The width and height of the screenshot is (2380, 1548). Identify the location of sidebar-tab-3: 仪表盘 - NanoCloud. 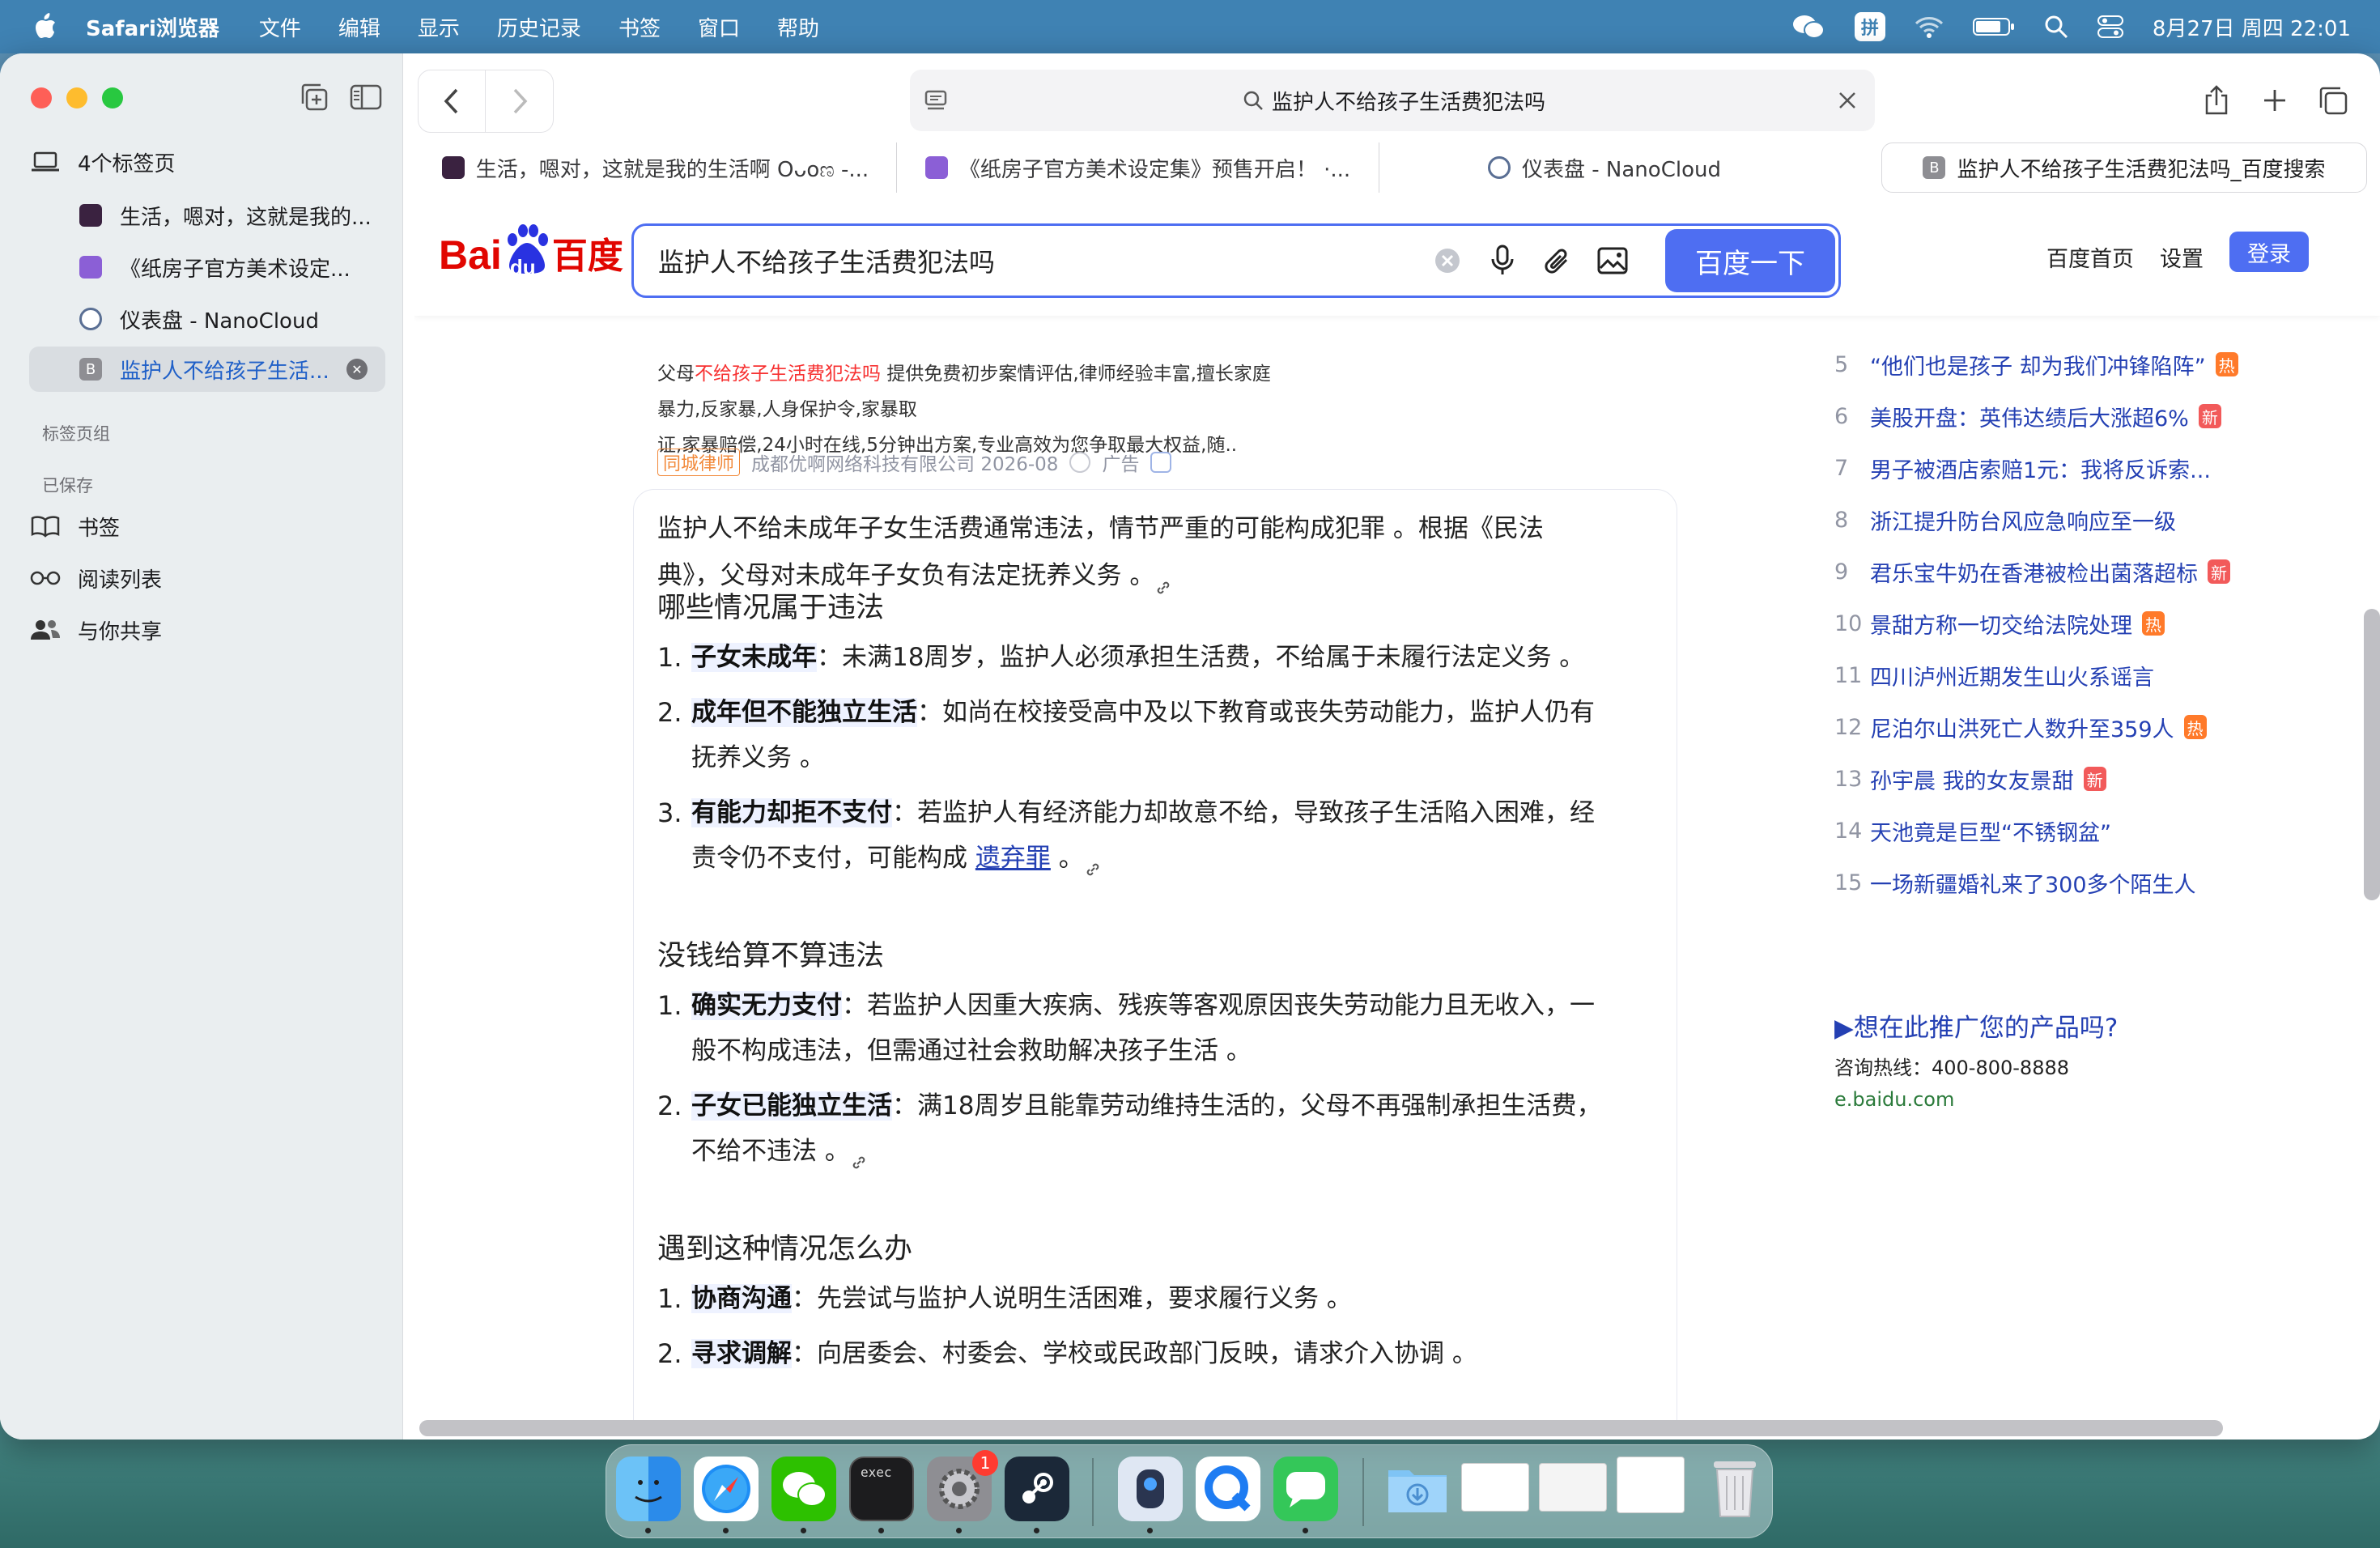
(233, 319).